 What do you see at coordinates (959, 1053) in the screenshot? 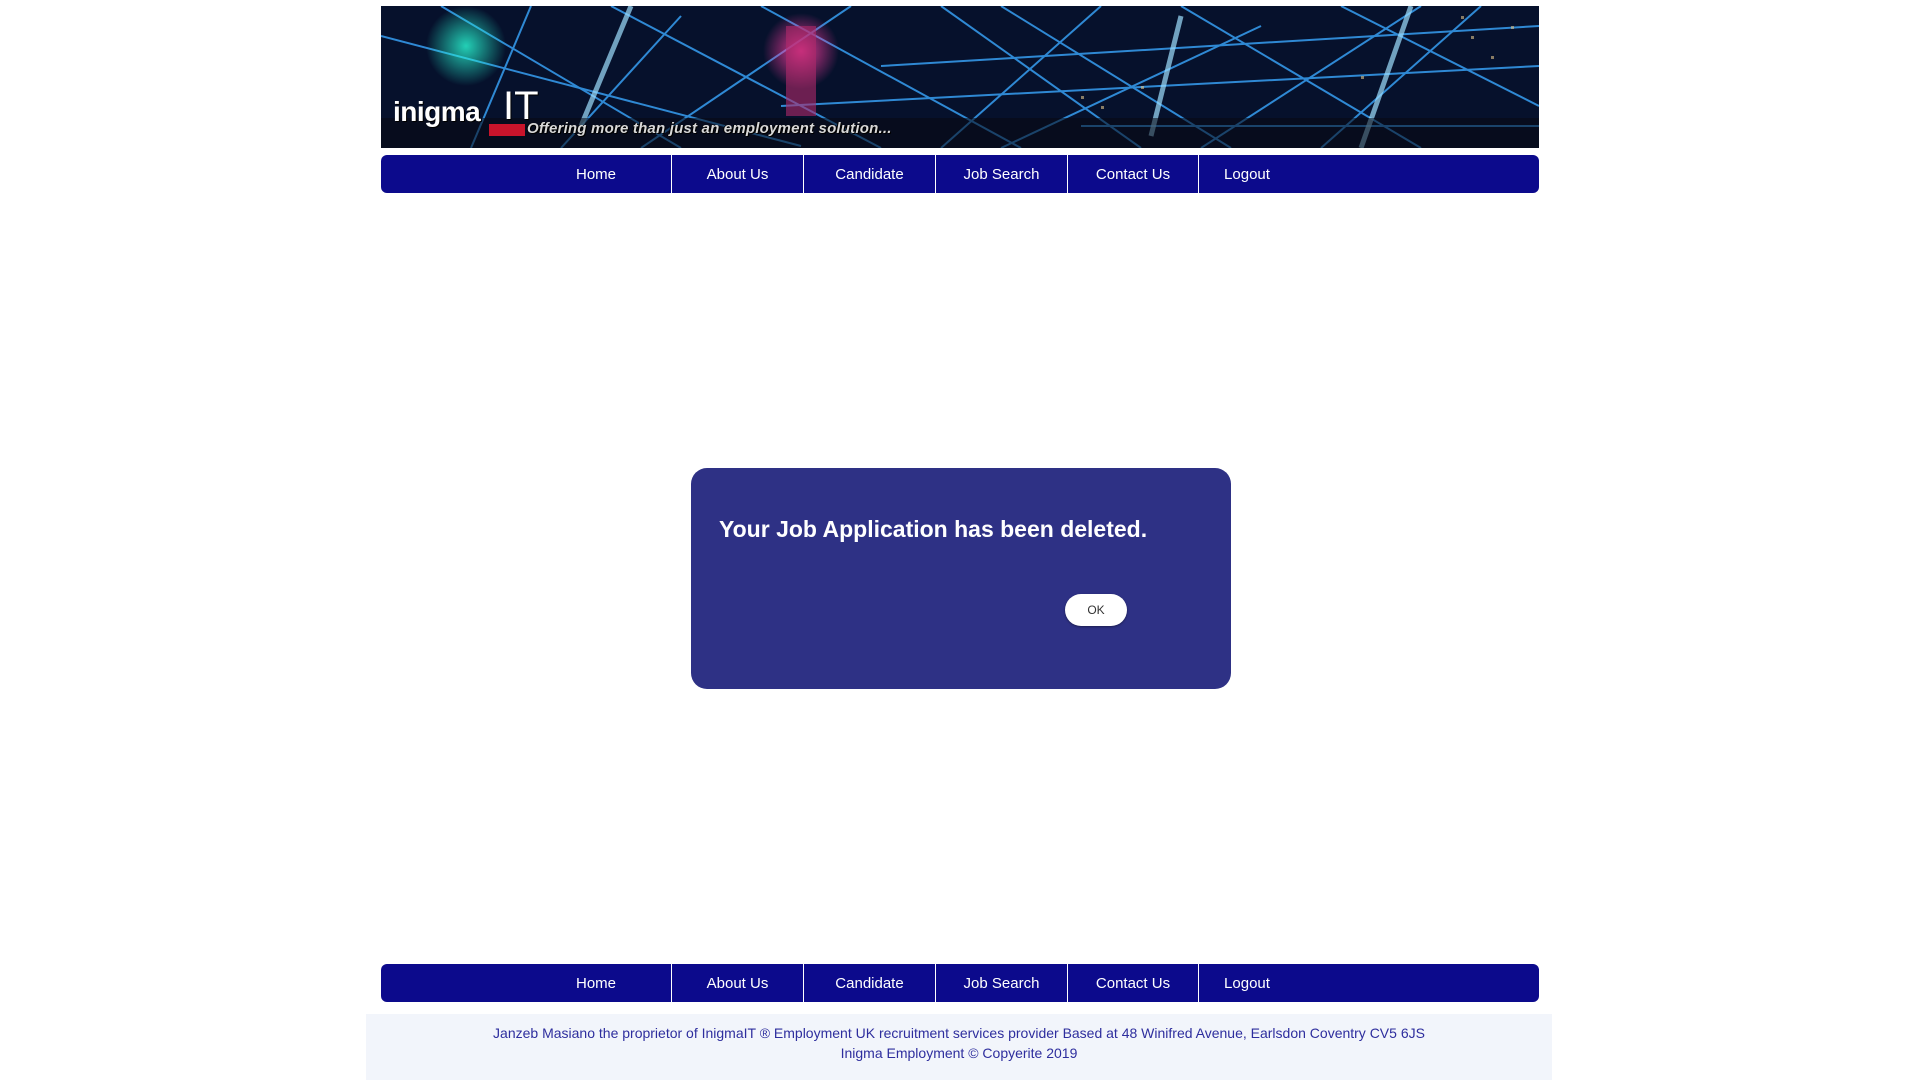
I see `footer-copyright: Inigma Employment © Copyerite 2019` at bounding box center [959, 1053].